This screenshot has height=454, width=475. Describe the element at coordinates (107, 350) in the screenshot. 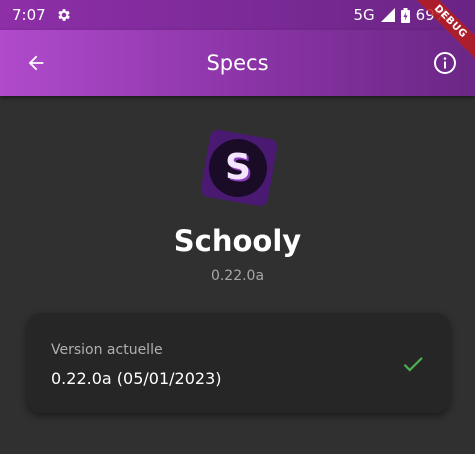

I see `version-label: Version actuelle` at that location.